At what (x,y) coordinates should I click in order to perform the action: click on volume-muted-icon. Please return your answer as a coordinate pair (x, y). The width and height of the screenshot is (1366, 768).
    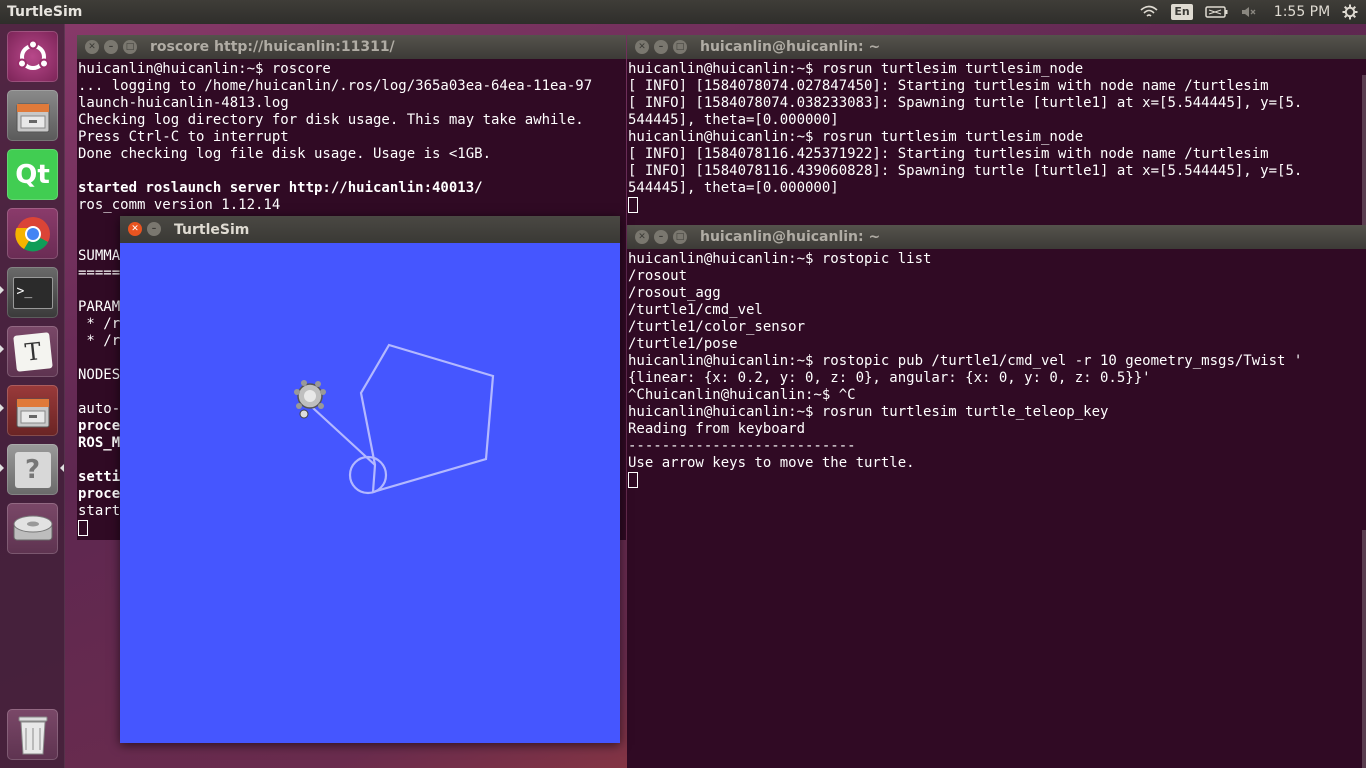
    Looking at the image, I should click on (1249, 12).